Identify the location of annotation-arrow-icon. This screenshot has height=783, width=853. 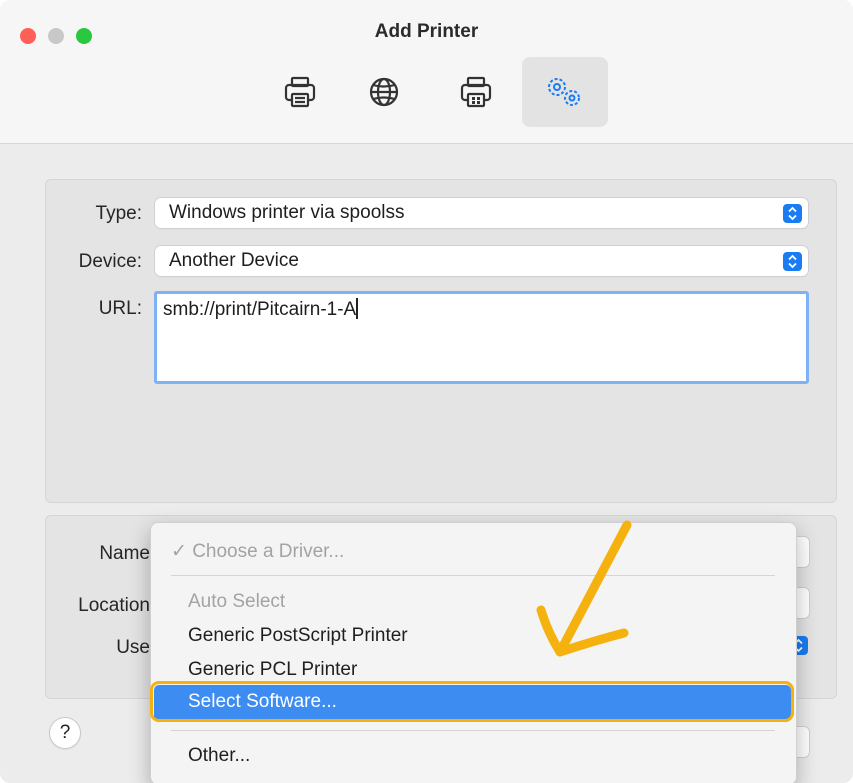
(584, 588).